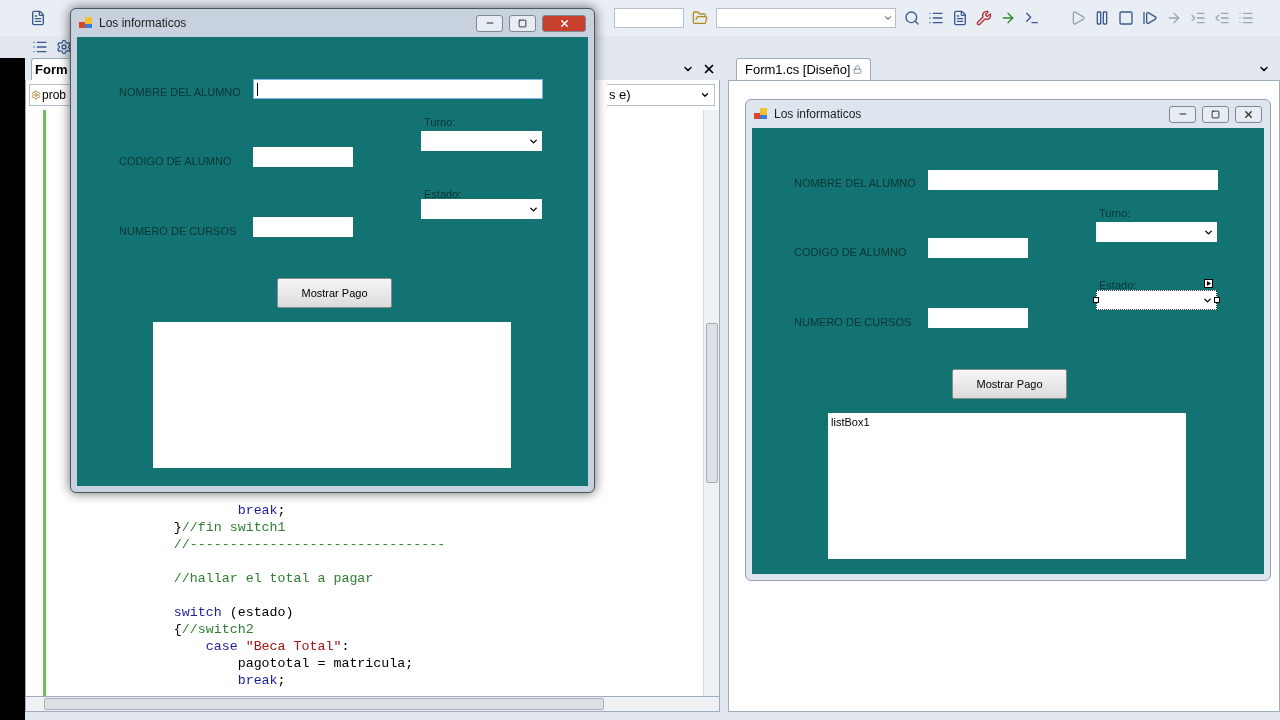  I want to click on folder-icon, so click(700, 18).